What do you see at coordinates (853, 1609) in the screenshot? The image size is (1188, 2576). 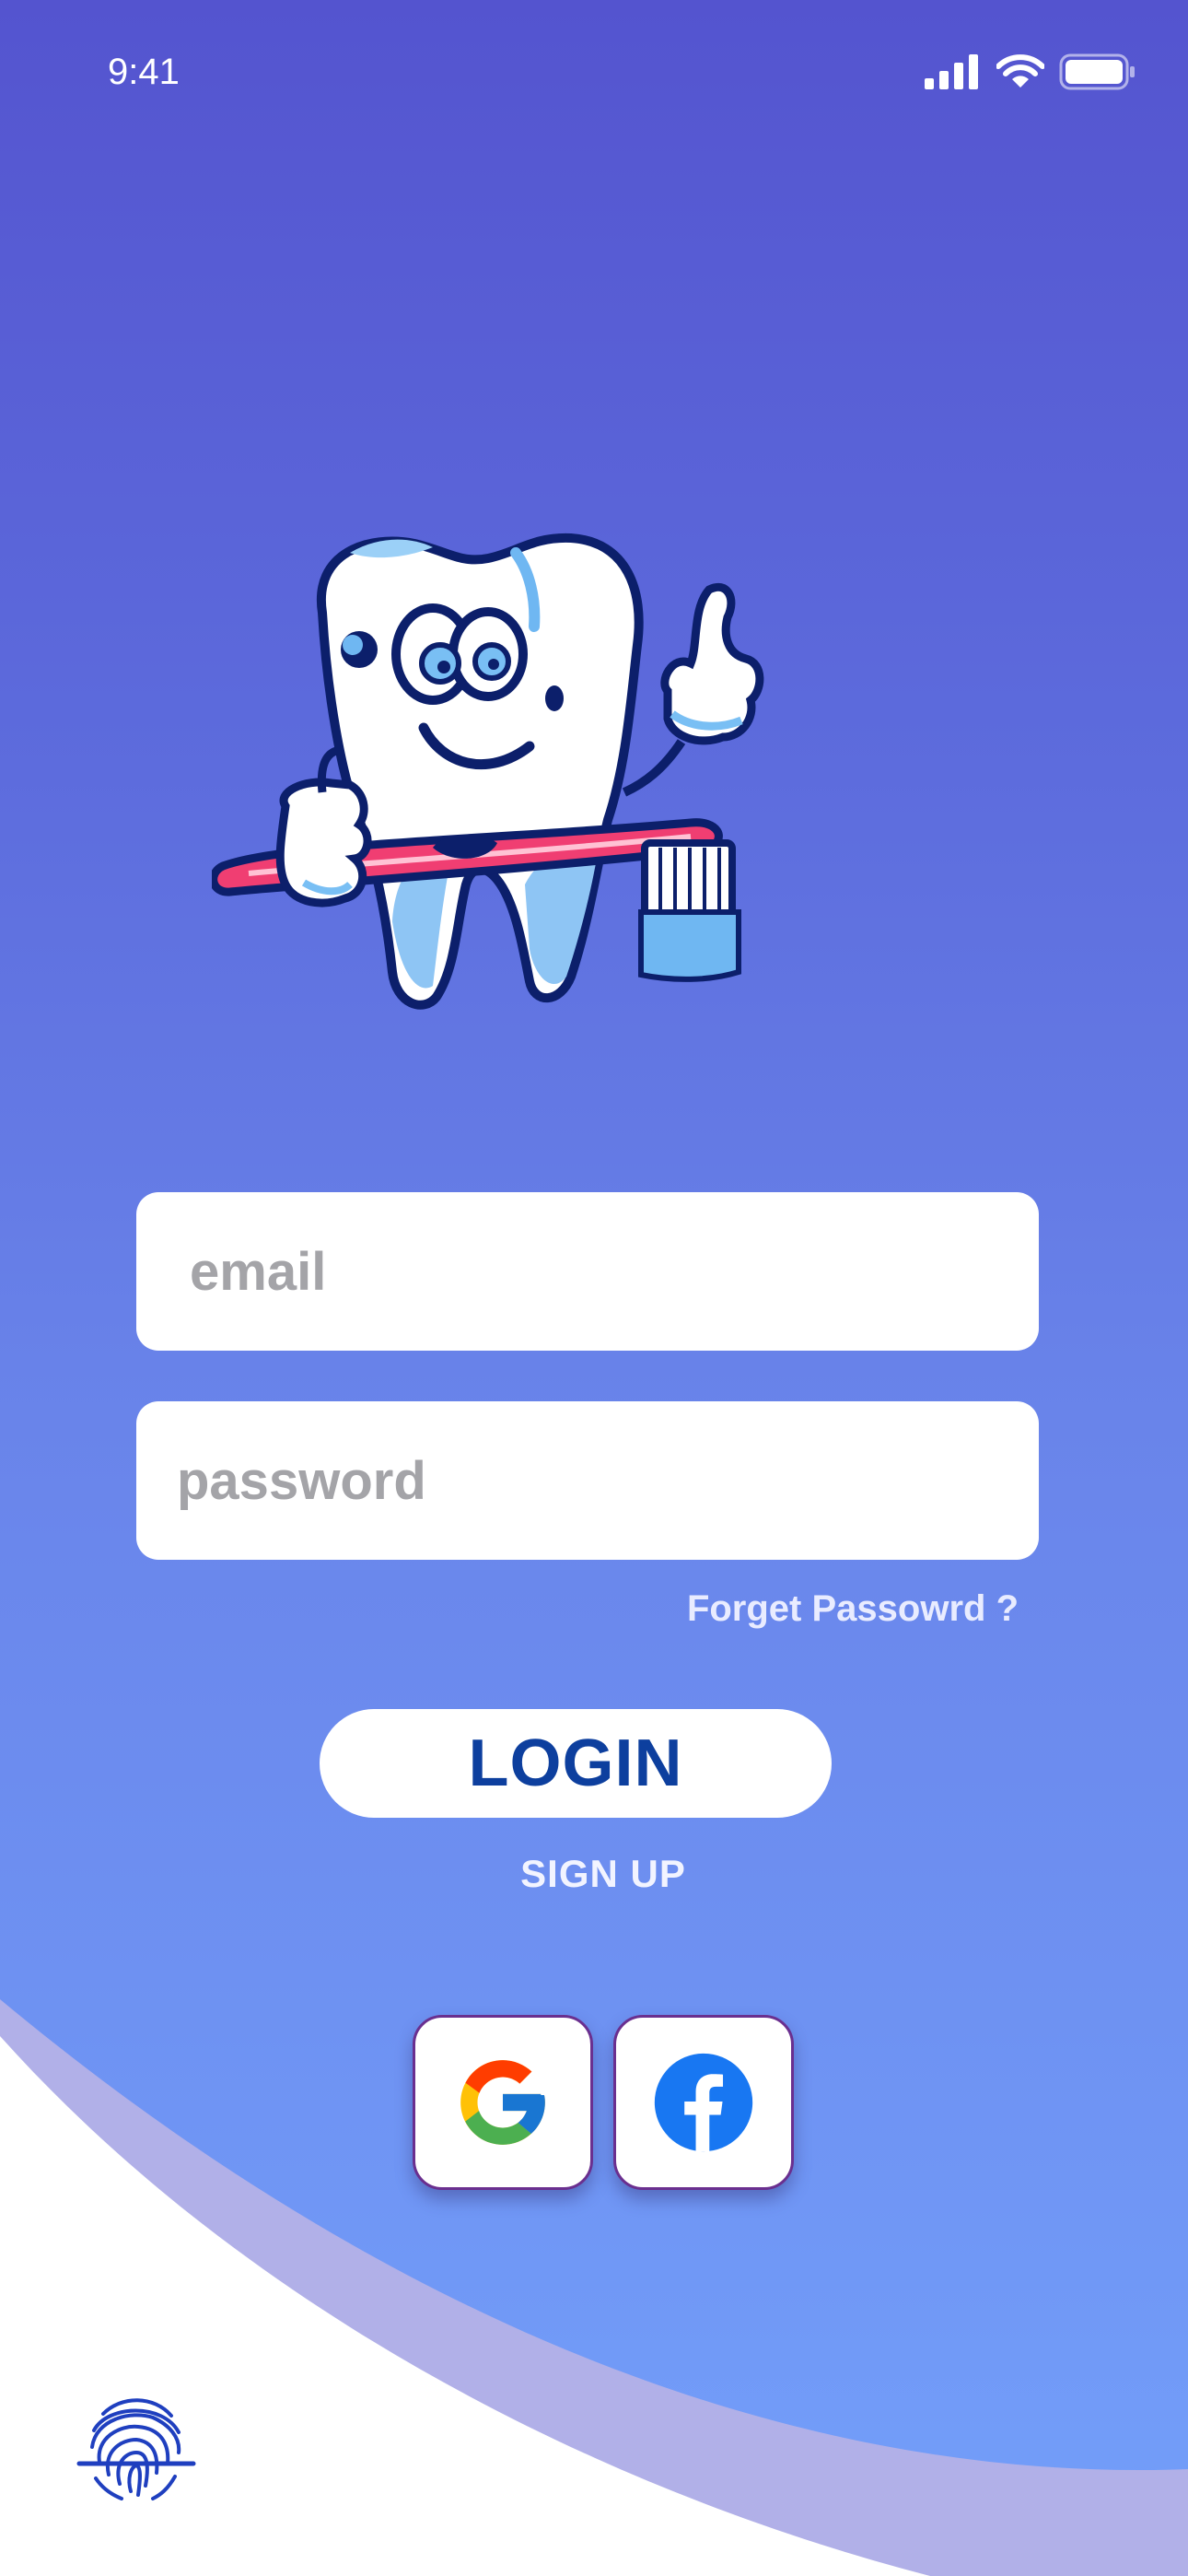 I see `forgot-password-link: Forget Passowrd ?` at bounding box center [853, 1609].